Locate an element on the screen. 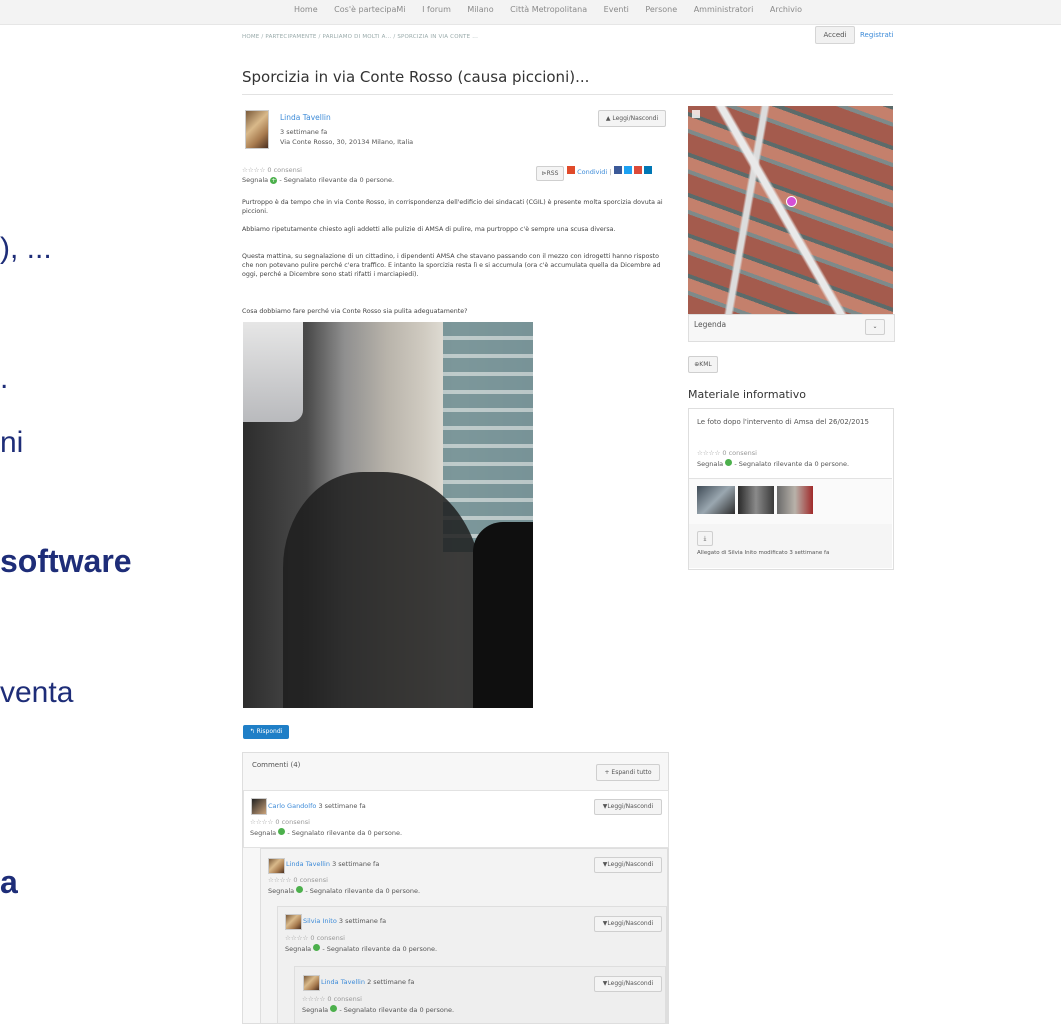  comment-3-segnalato: - Segnalato rilevante da 0 persone. is located at coordinates (380, 949).